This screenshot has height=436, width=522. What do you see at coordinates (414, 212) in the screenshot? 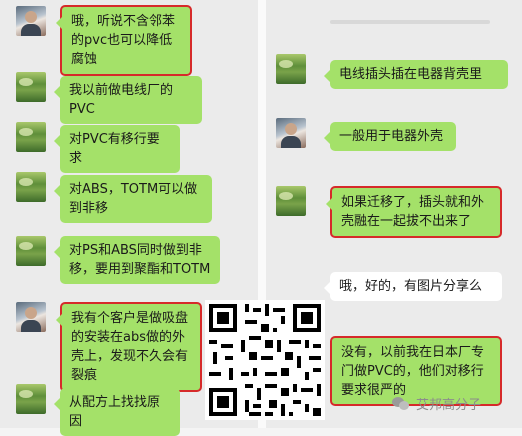
I see `message-bubble: 如果迁移了，插头就和外壳融在一起拔不出来了` at bounding box center [414, 212].